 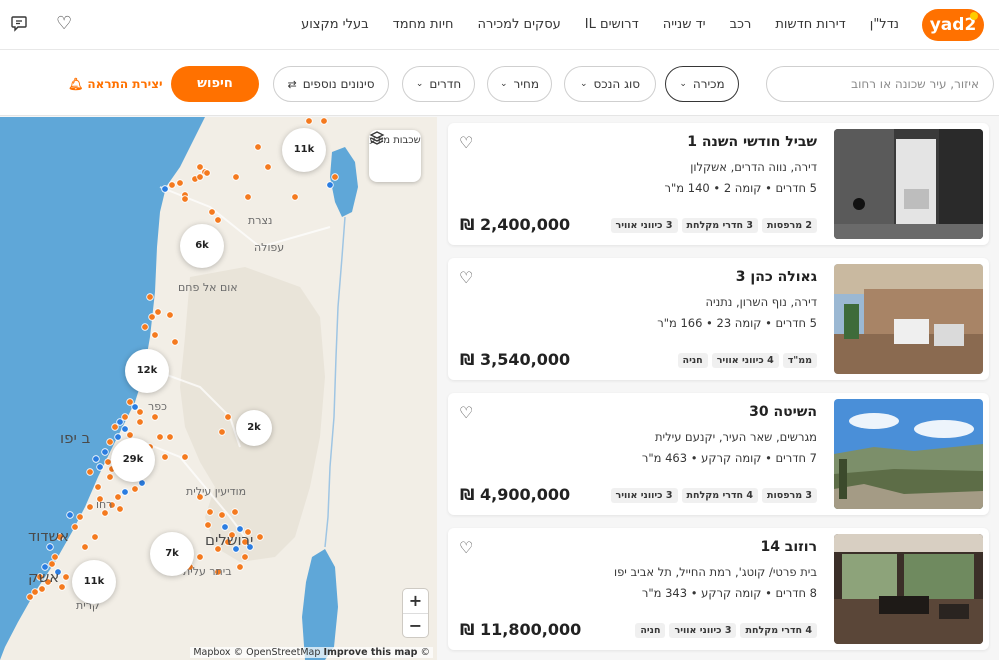 What do you see at coordinates (953, 25) in the screenshot?
I see `yad2-logo: yad2` at bounding box center [953, 25].